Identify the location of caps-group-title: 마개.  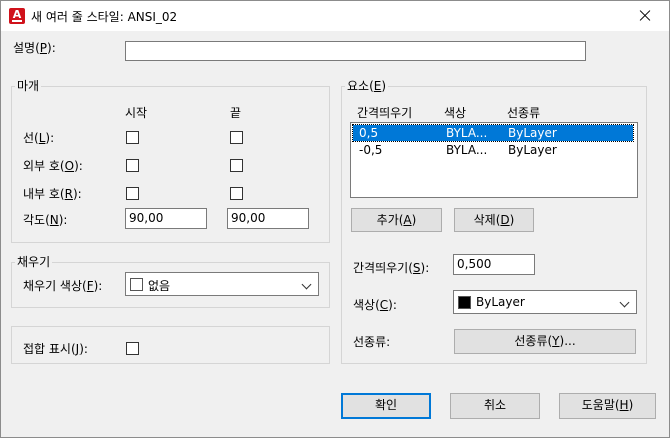
(28, 85).